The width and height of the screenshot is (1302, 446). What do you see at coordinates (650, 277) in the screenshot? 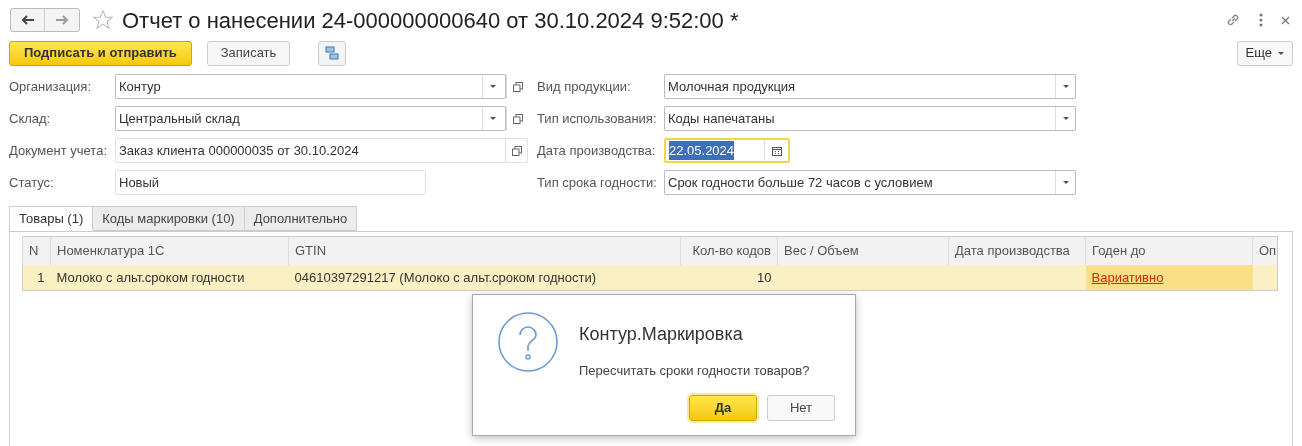
I see `table-row: 1 Молоко с альт.сроком годности 04610397291217 (Молоко с альт.сроком годности) 10 Вариативно` at bounding box center [650, 277].